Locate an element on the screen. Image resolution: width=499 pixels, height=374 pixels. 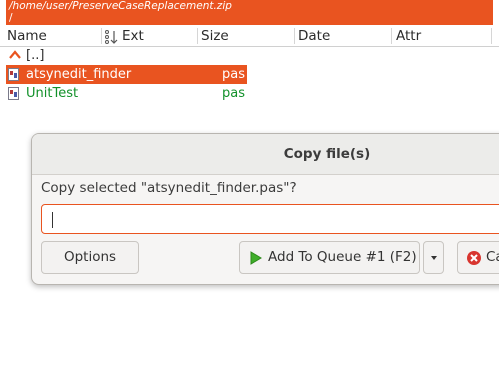
file-row: UnitTest pas is located at coordinates (126, 93).